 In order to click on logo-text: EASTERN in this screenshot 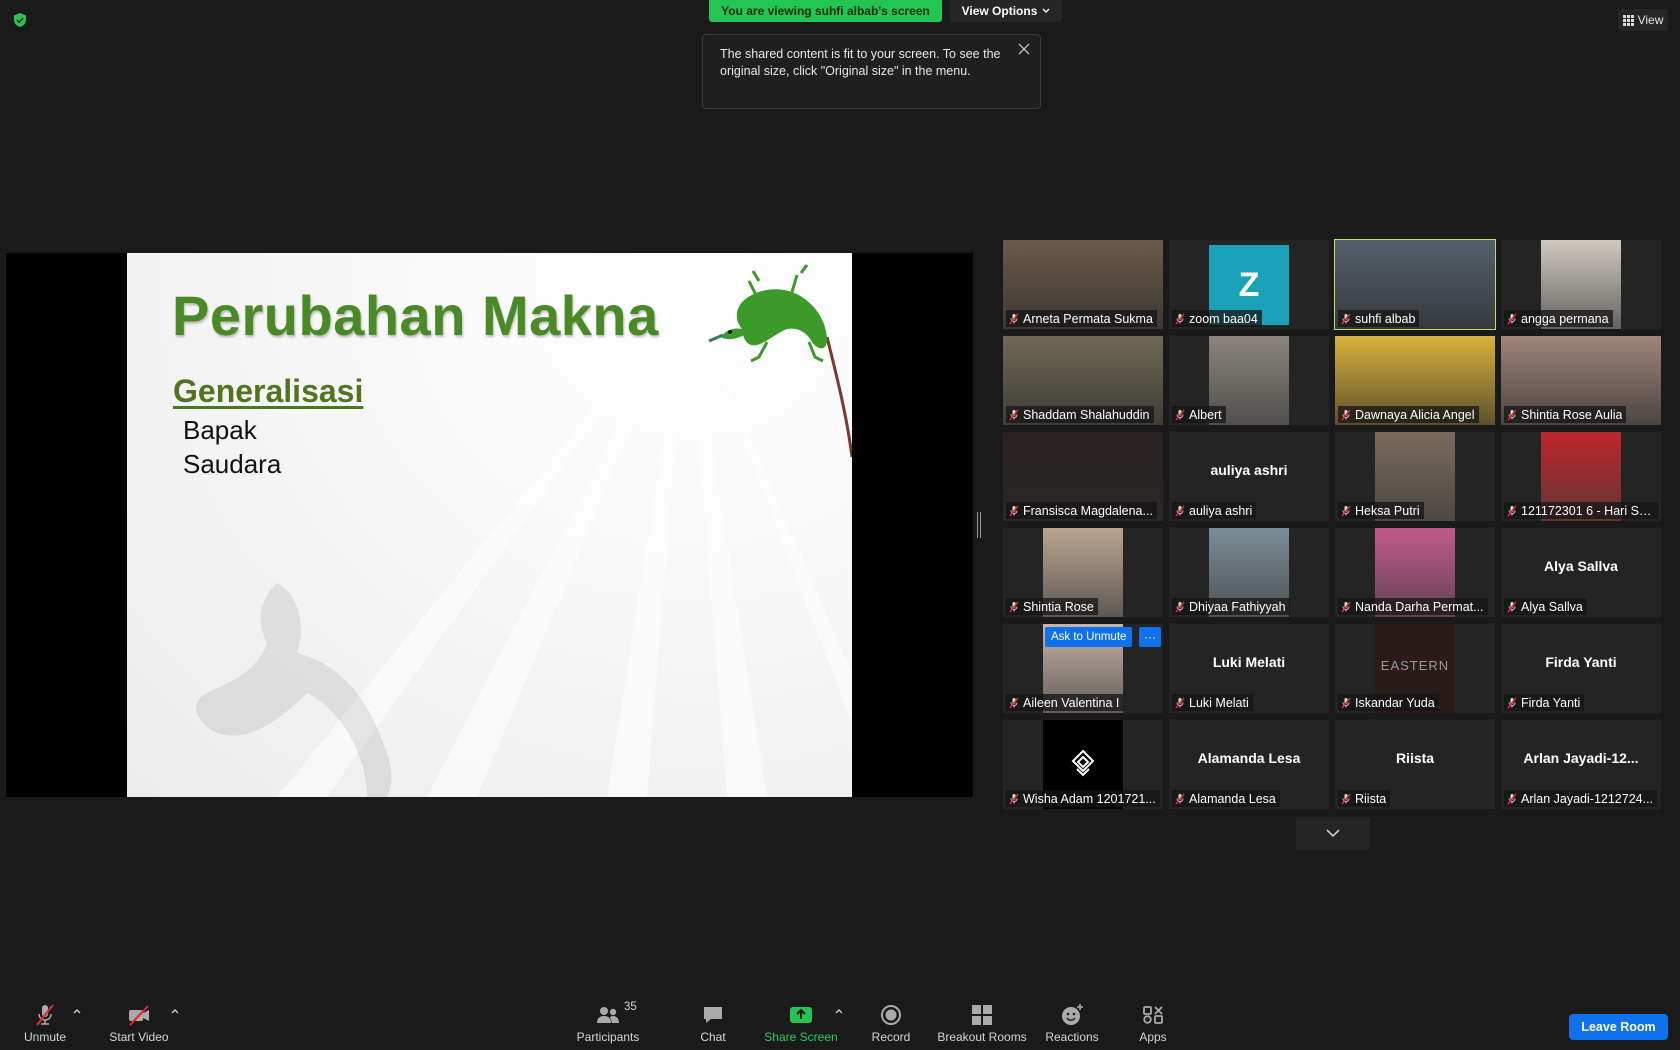, I will do `click(1415, 665)`.